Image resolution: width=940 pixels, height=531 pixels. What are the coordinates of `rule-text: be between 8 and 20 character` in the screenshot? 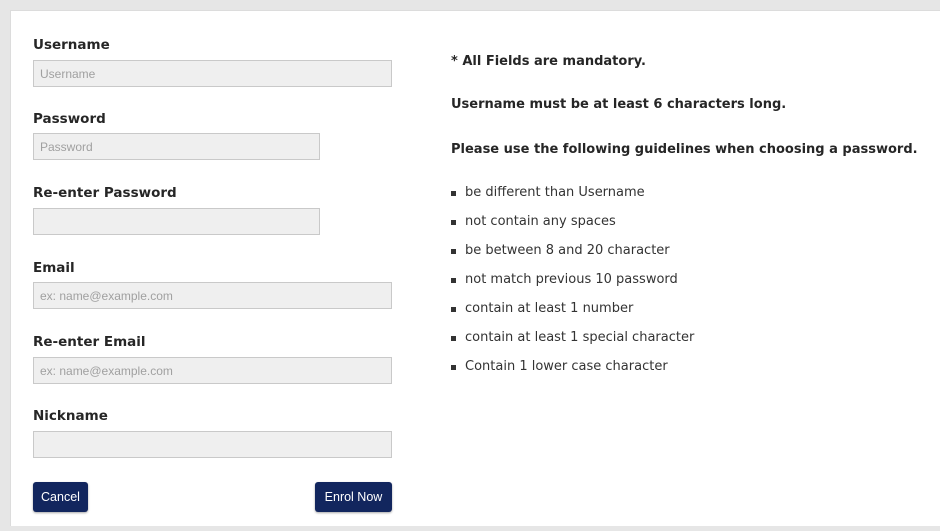 It's located at (567, 250).